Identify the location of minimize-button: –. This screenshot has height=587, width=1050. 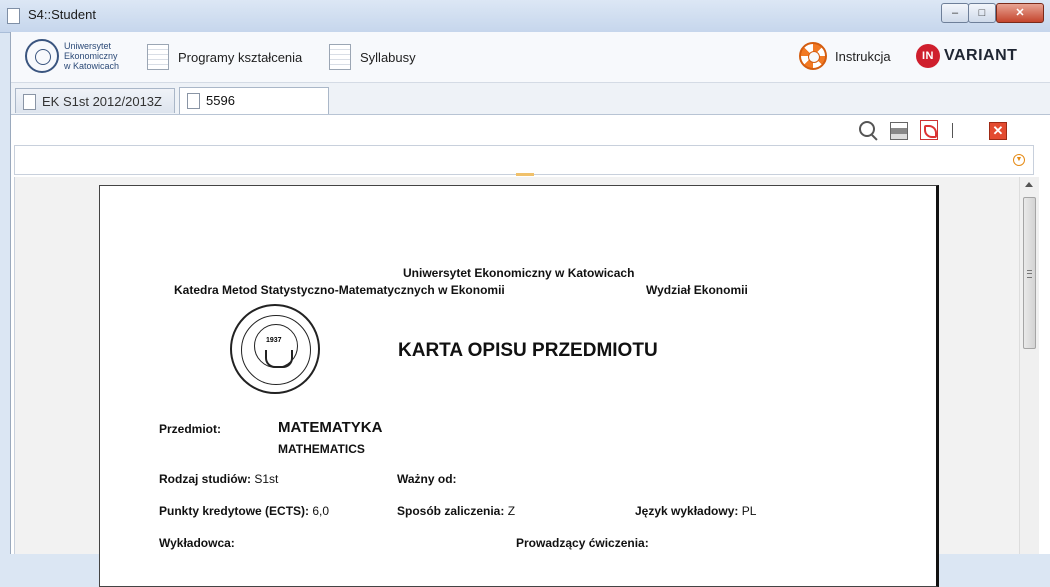
(955, 13).